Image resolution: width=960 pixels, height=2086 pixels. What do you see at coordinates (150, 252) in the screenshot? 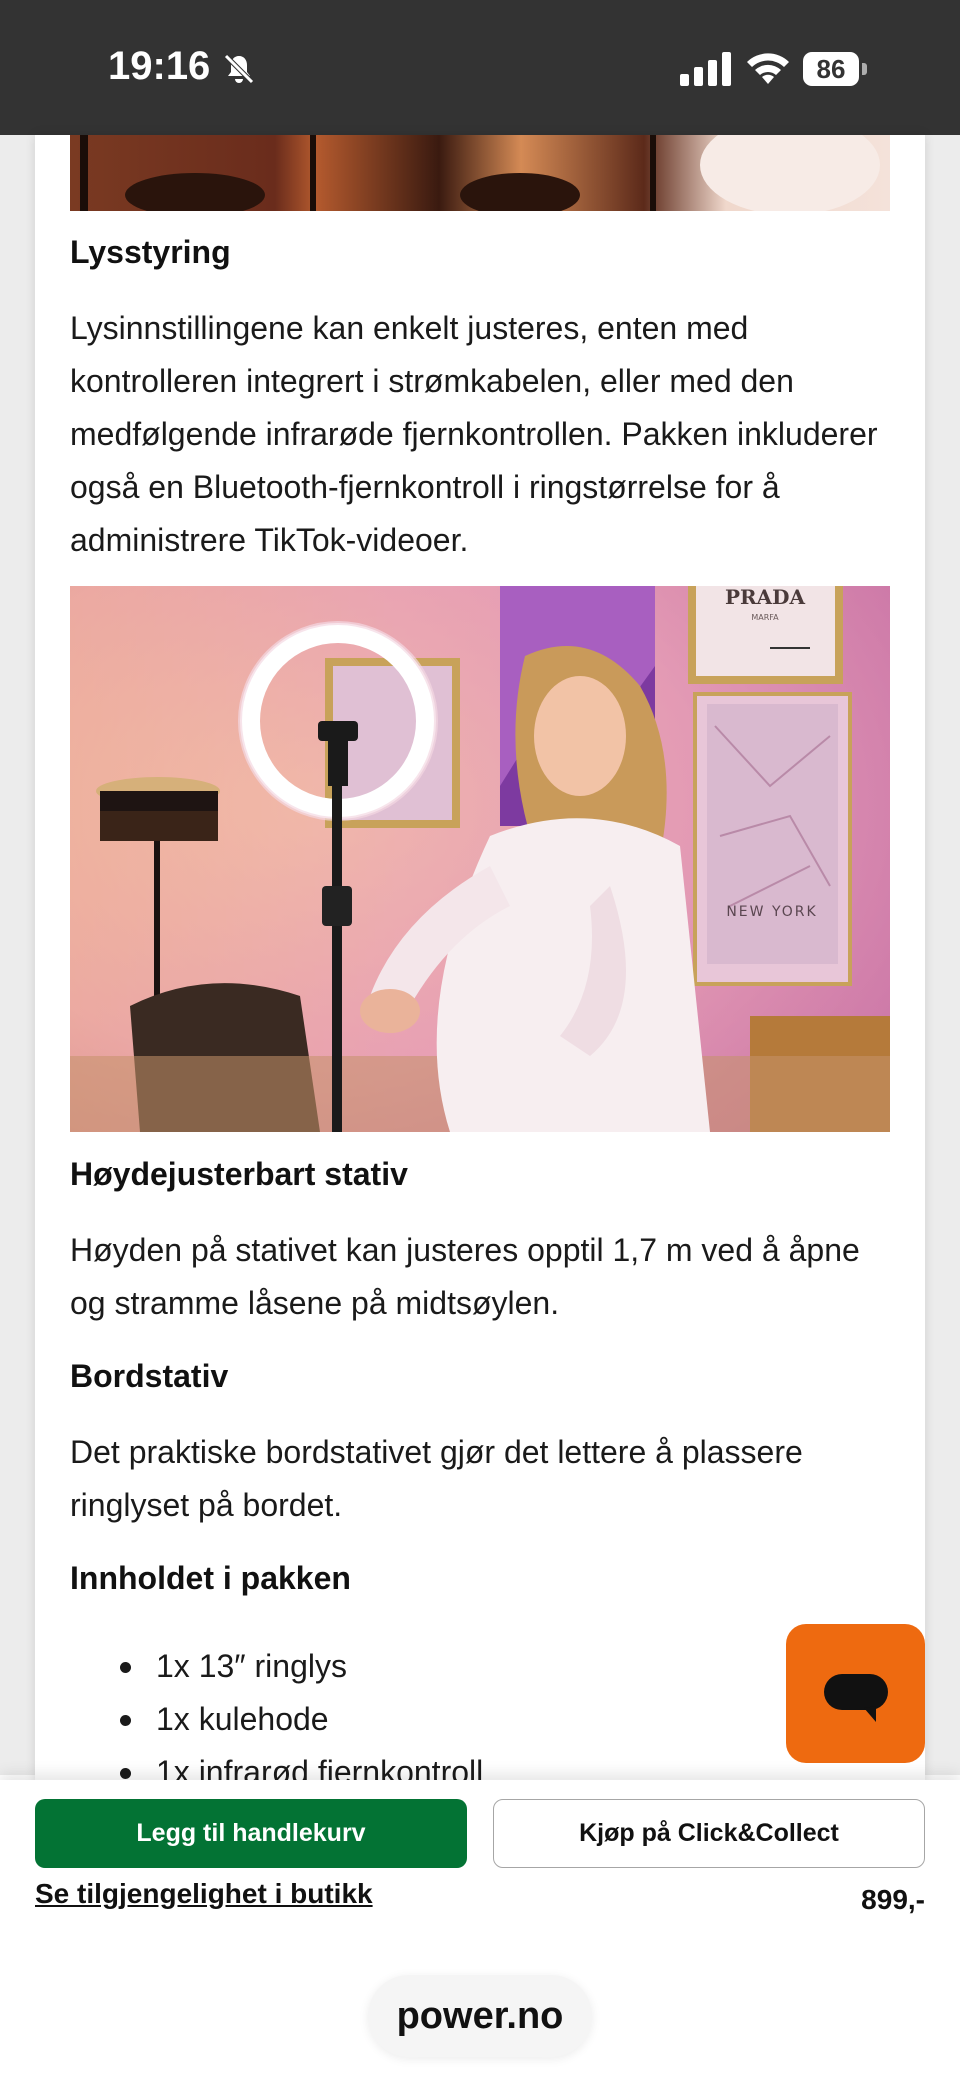
I see `section-heading-lysstyring: Lysstyring` at bounding box center [150, 252].